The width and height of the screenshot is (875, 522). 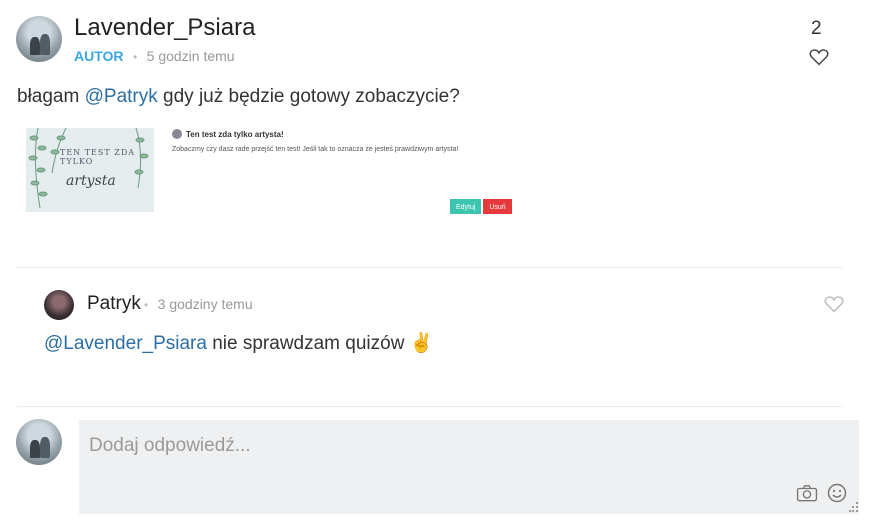 What do you see at coordinates (834, 304) in the screenshot?
I see `reply-heart-icon` at bounding box center [834, 304].